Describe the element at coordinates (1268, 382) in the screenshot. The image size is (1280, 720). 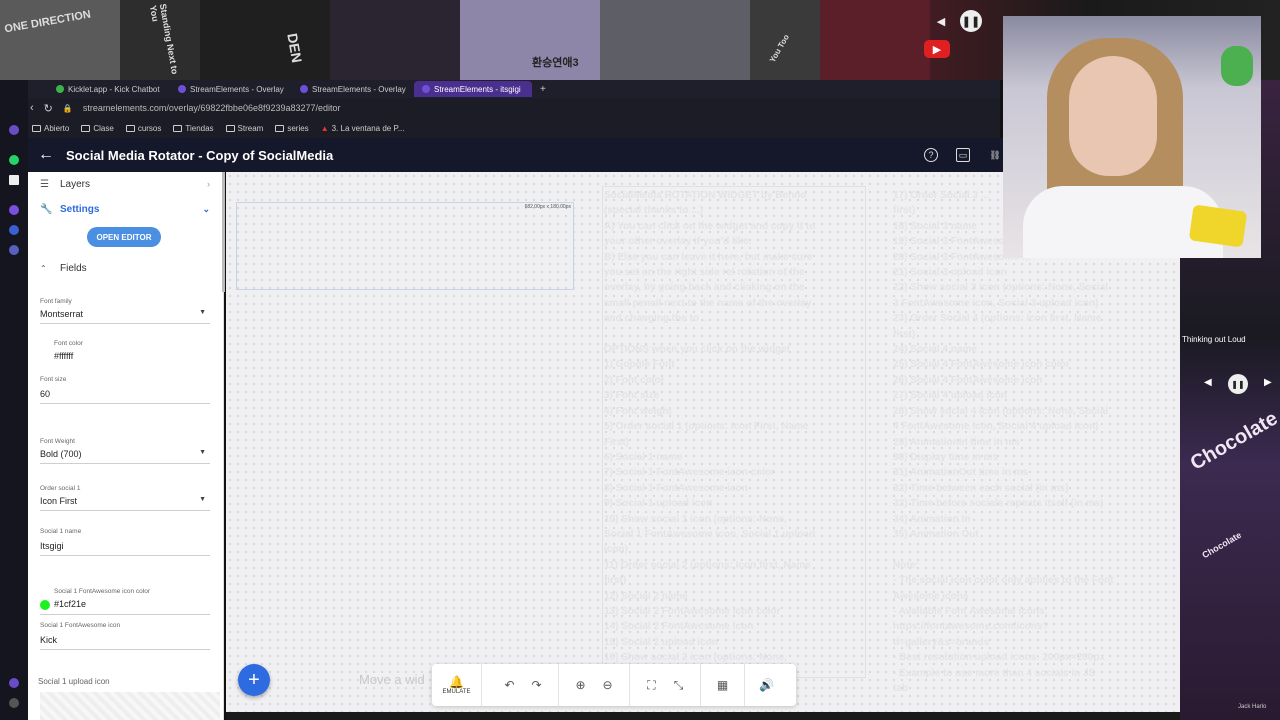
I see `next-track-icon: ▶` at that location.